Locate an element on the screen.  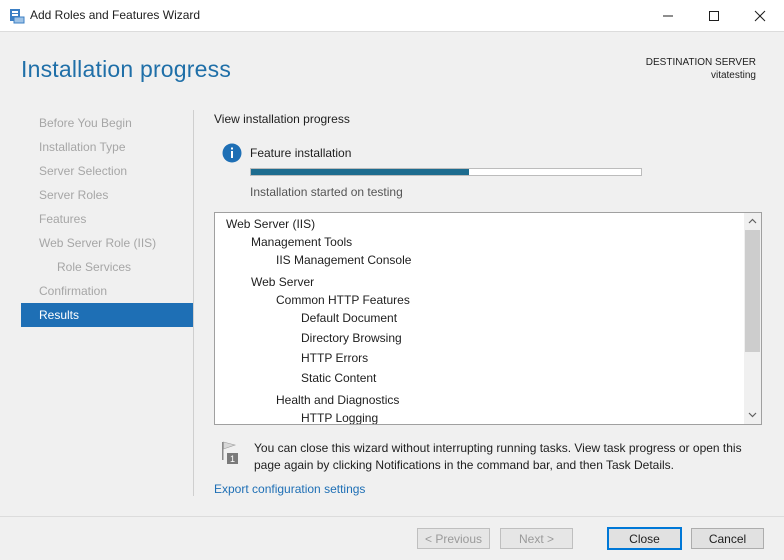
minimize-button is located at coordinates (668, 15).